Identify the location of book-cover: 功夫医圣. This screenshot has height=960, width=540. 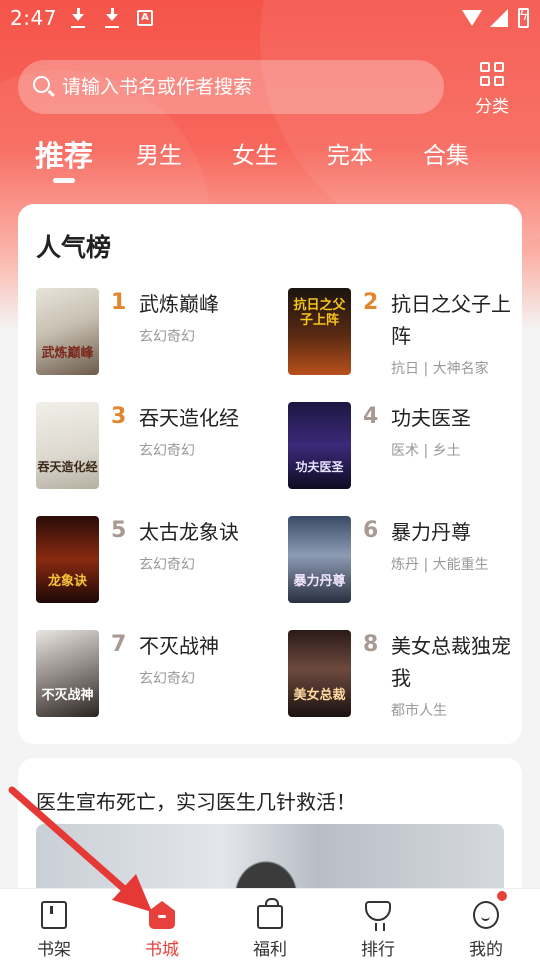
(319, 445).